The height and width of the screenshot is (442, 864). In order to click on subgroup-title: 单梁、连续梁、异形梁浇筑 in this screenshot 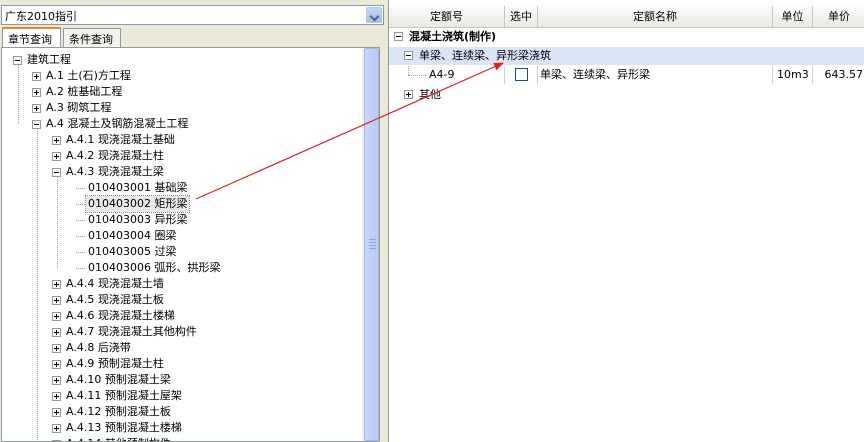, I will do `click(485, 55)`.